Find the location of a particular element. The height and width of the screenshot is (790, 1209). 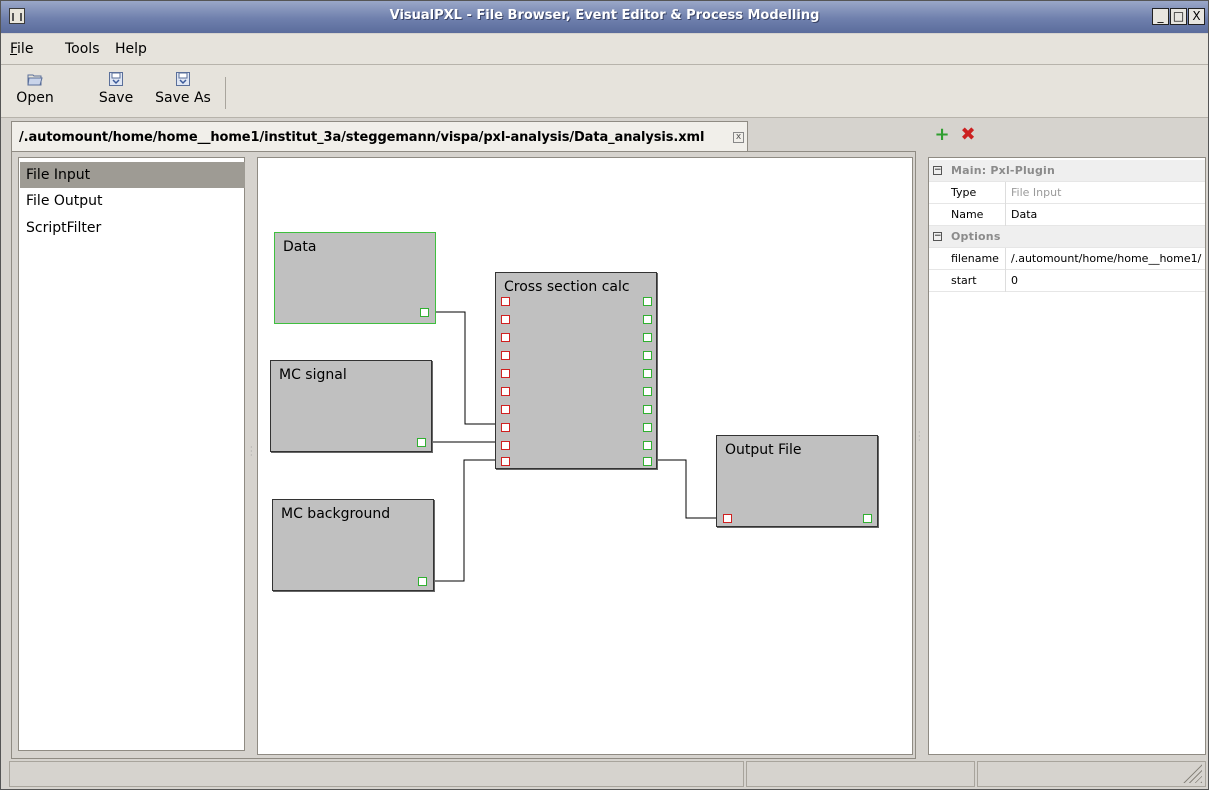

node-data: Data is located at coordinates (355, 278).